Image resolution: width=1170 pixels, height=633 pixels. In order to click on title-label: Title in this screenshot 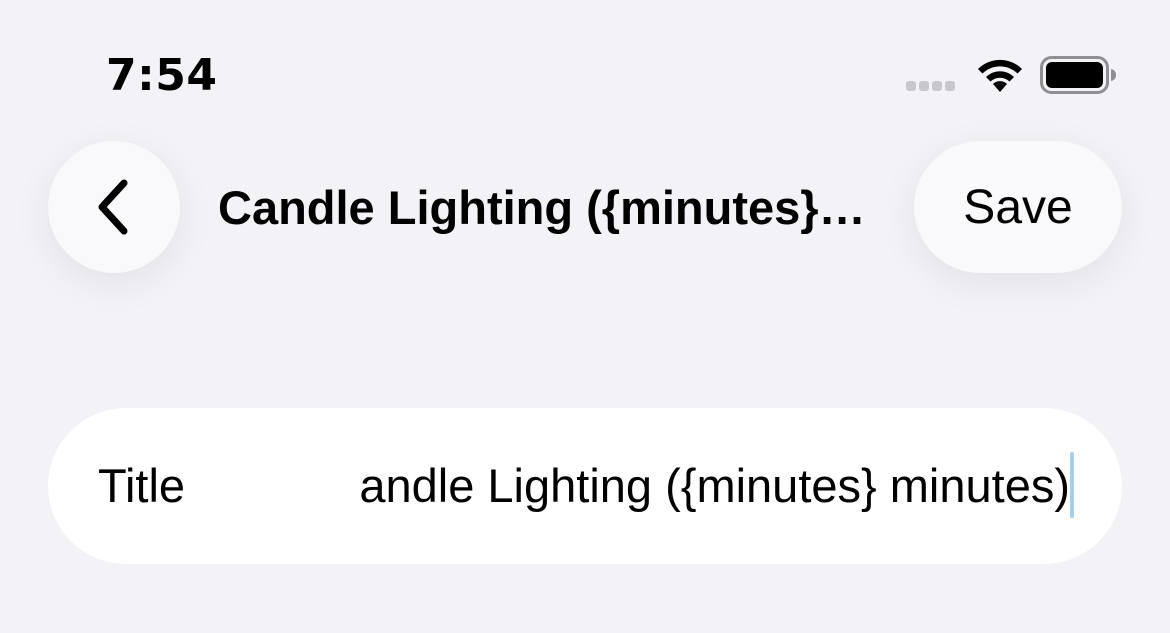, I will do `click(142, 485)`.